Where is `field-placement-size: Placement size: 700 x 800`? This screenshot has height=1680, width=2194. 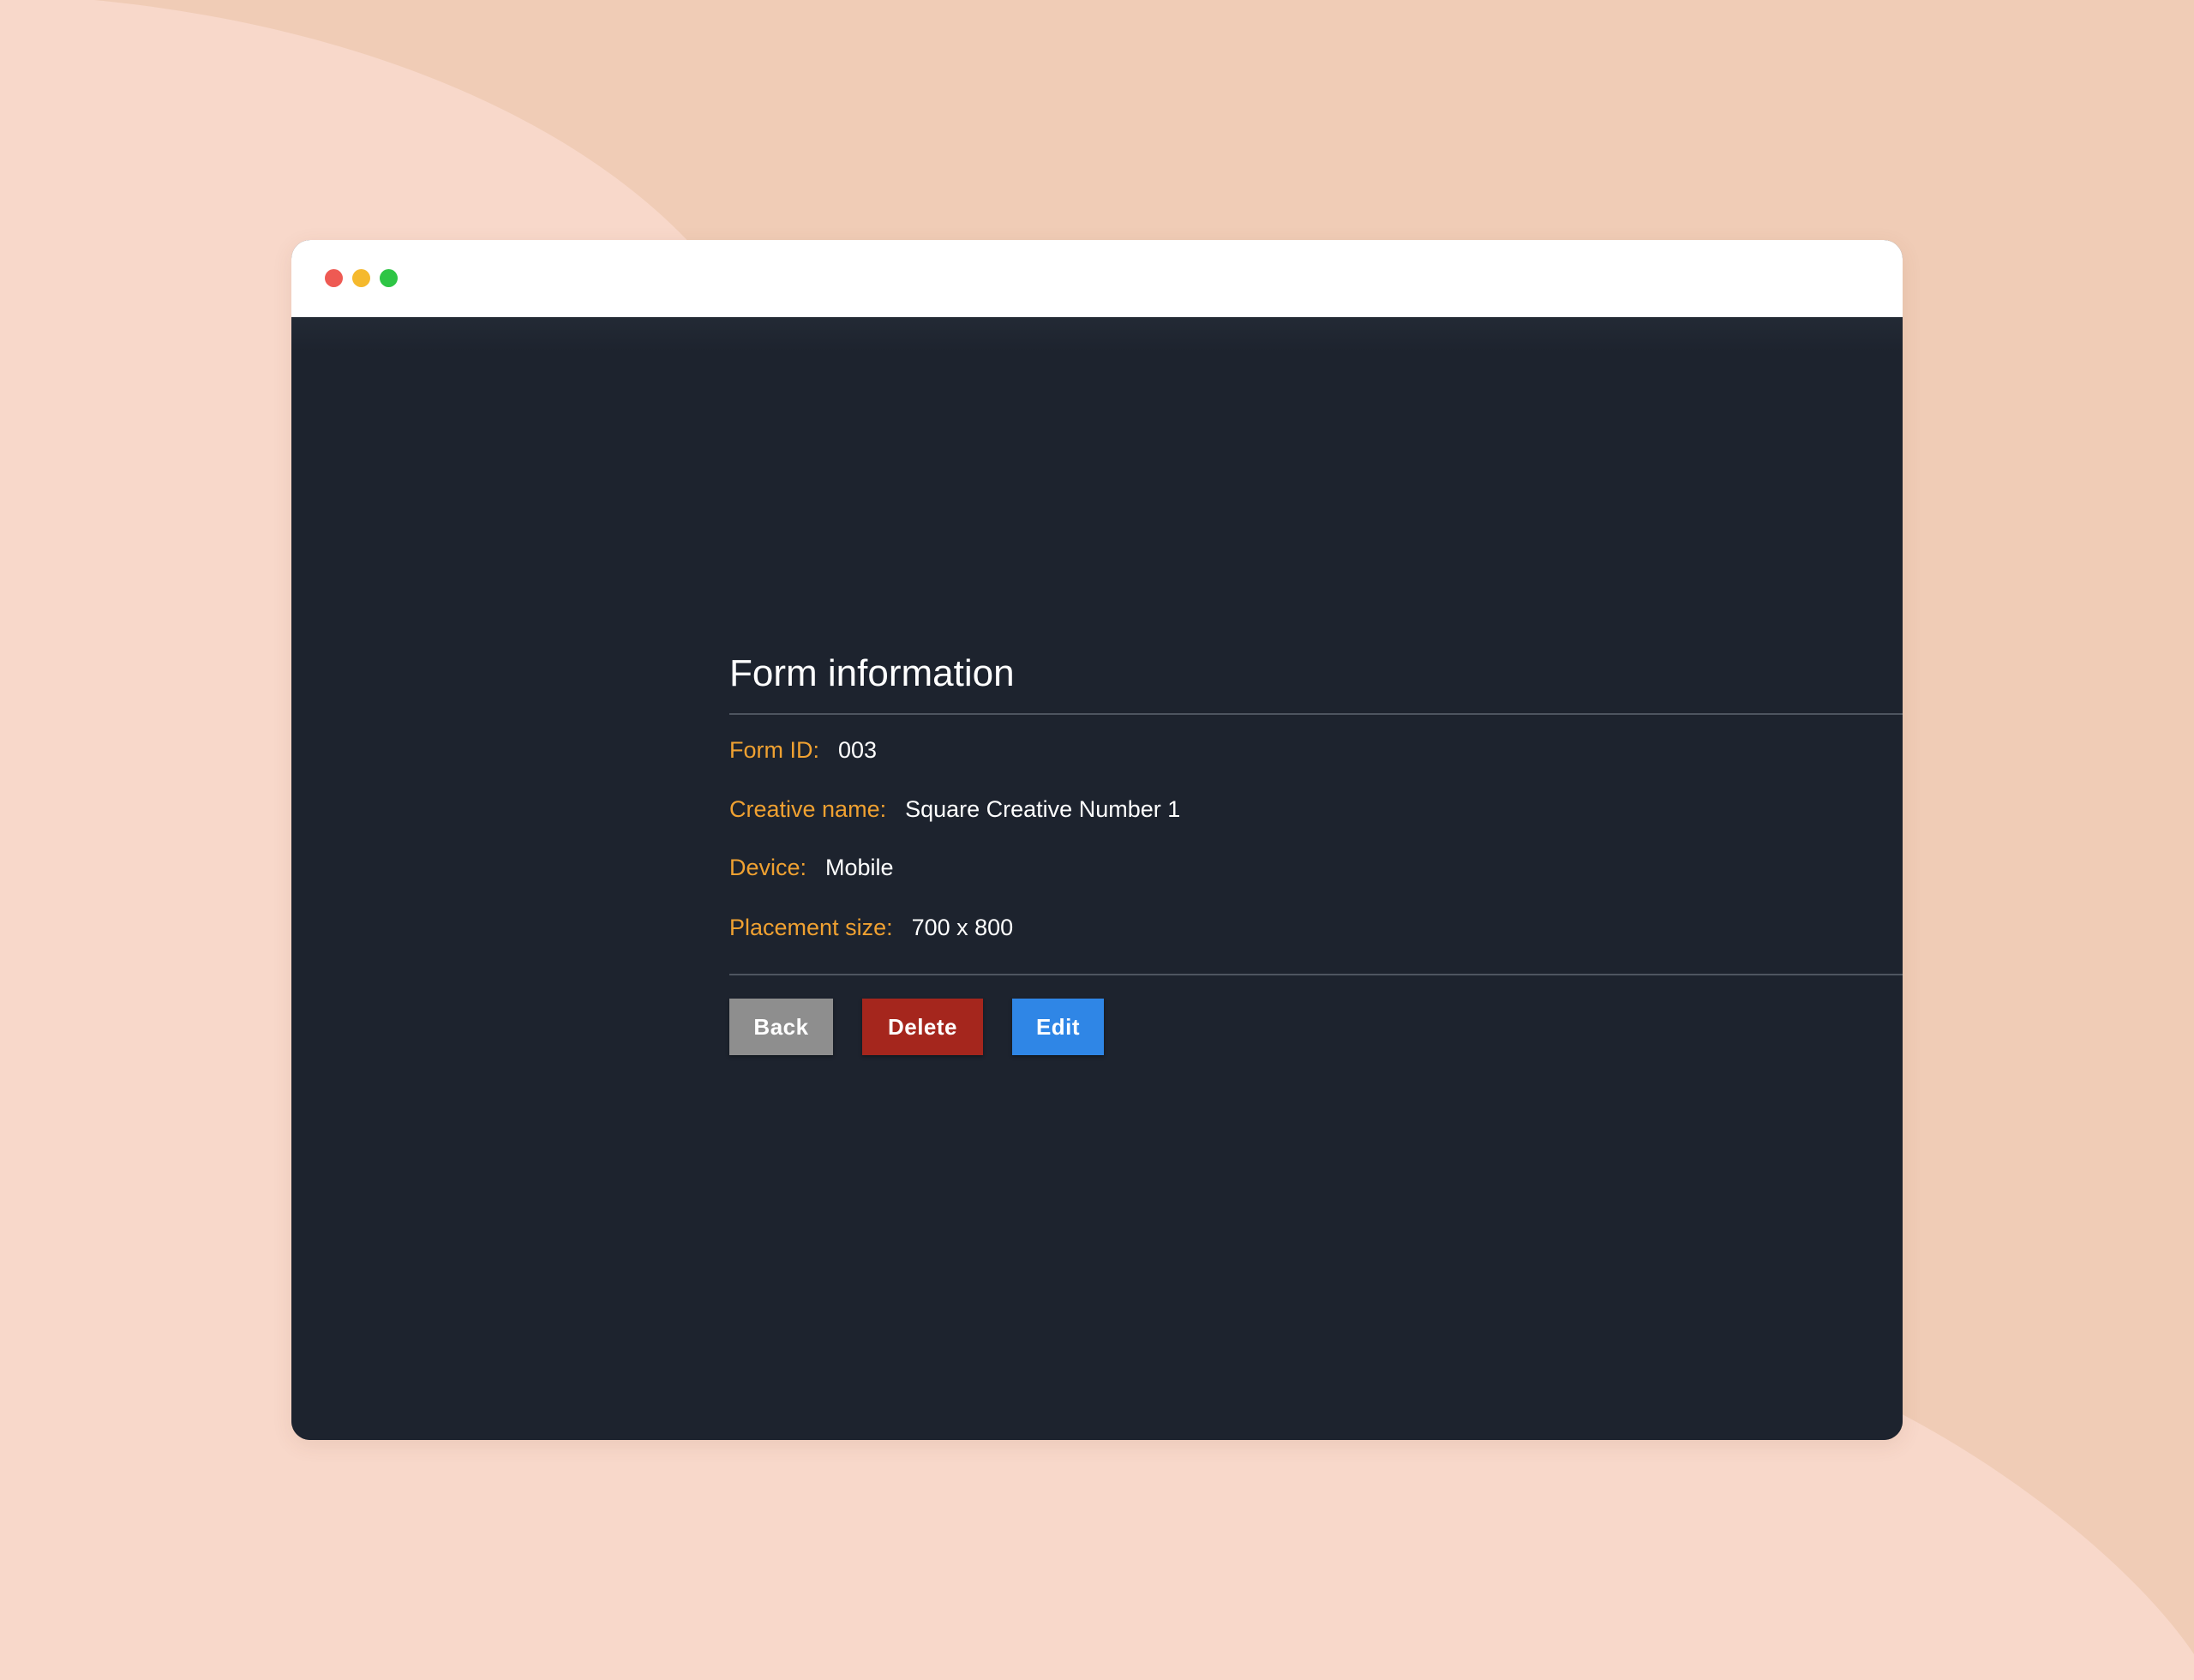
field-placement-size: Placement size: 700 x 800 is located at coordinates (871, 928).